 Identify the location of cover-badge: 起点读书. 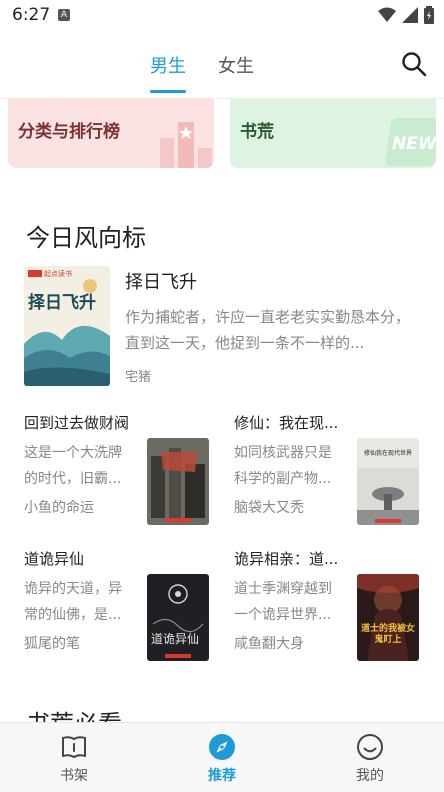
(58, 274).